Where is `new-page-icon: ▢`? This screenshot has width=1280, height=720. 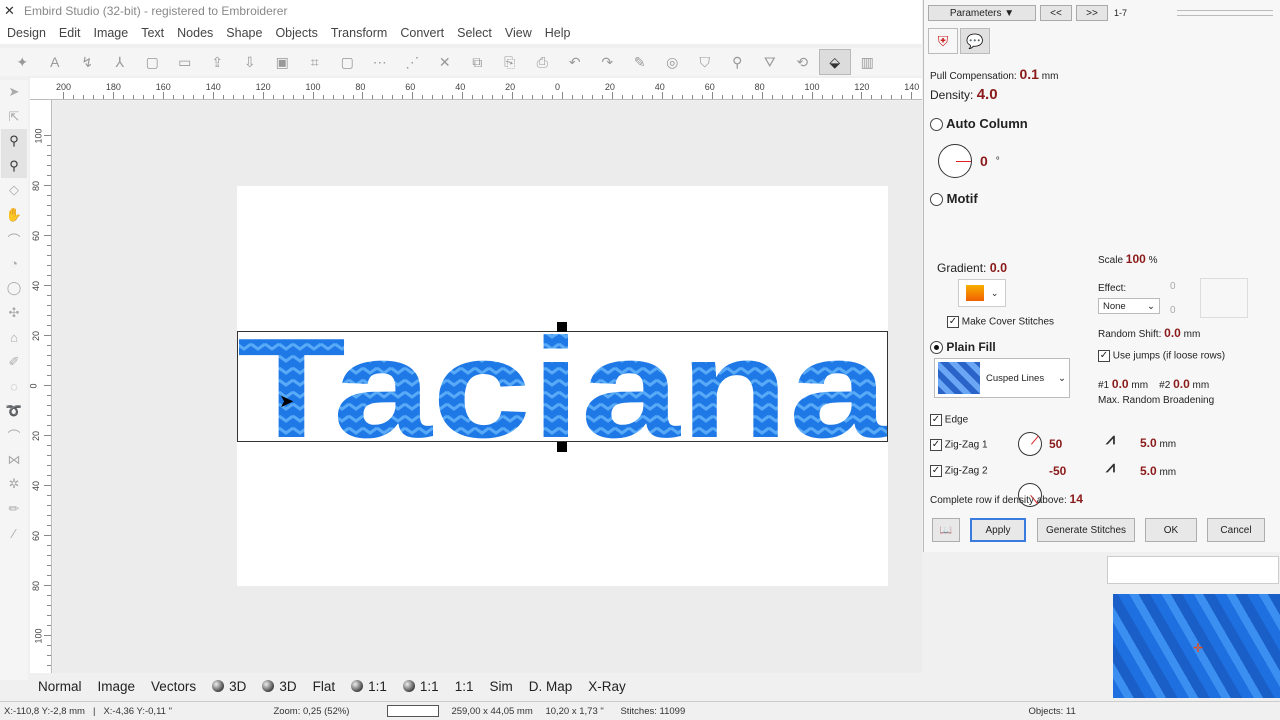 new-page-icon: ▢ is located at coordinates (152, 62).